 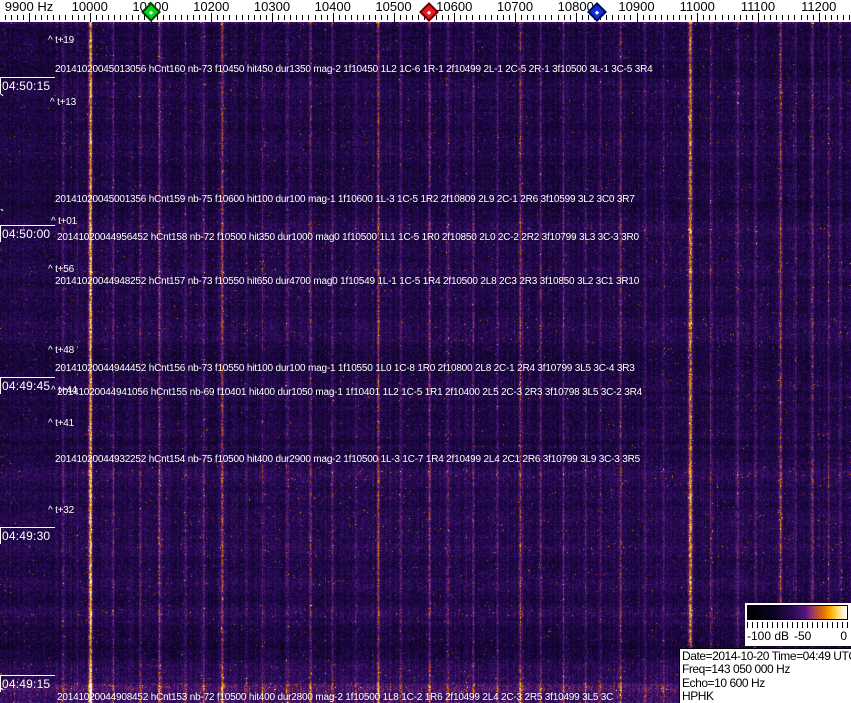 What do you see at coordinates (766, 656) in the screenshot?
I see `info-date-time: Date=2014-10-20 Time=04:49 UTC` at bounding box center [766, 656].